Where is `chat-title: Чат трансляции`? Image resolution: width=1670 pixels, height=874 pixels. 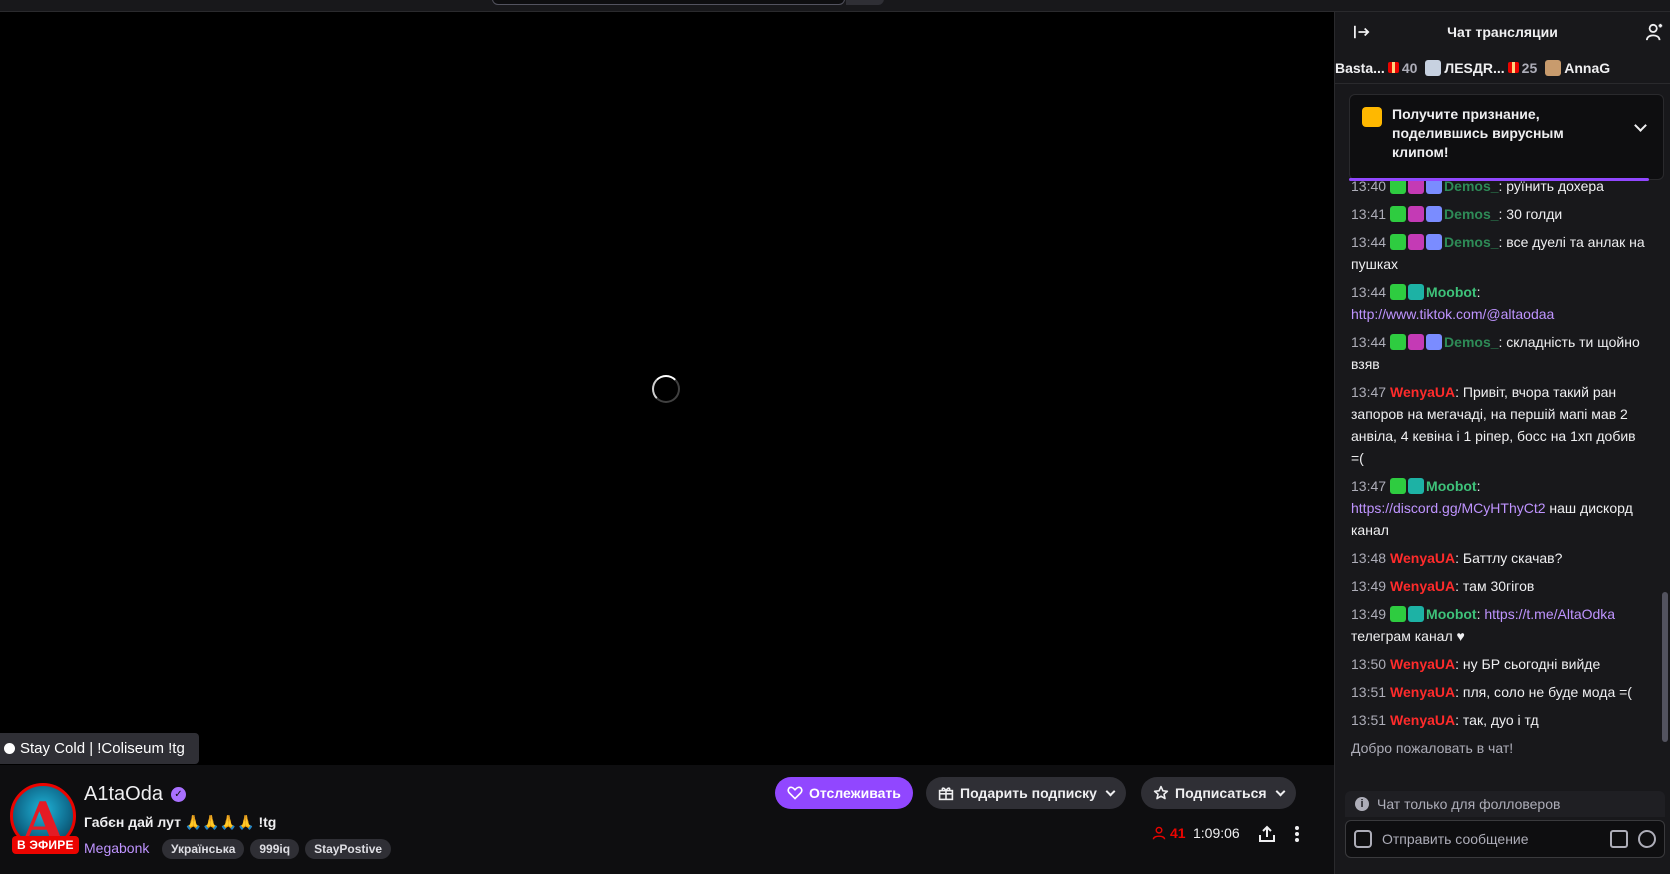
chat-title: Чат трансляции is located at coordinates (1502, 32).